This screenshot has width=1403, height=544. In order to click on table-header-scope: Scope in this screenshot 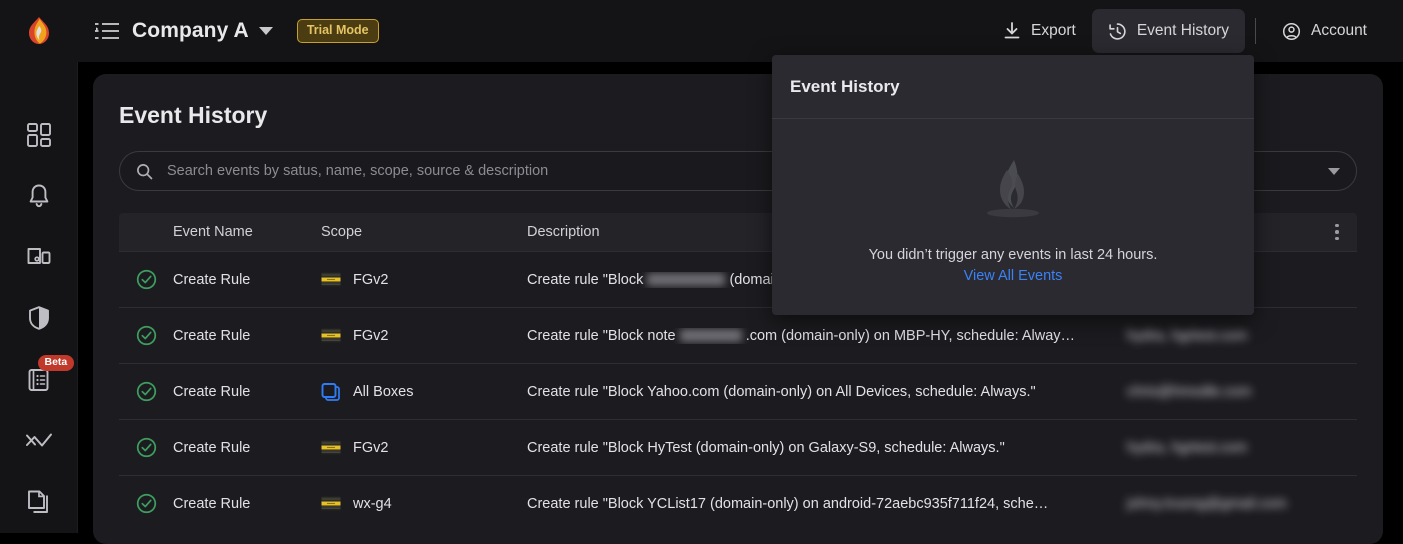, I will do `click(342, 232)`.